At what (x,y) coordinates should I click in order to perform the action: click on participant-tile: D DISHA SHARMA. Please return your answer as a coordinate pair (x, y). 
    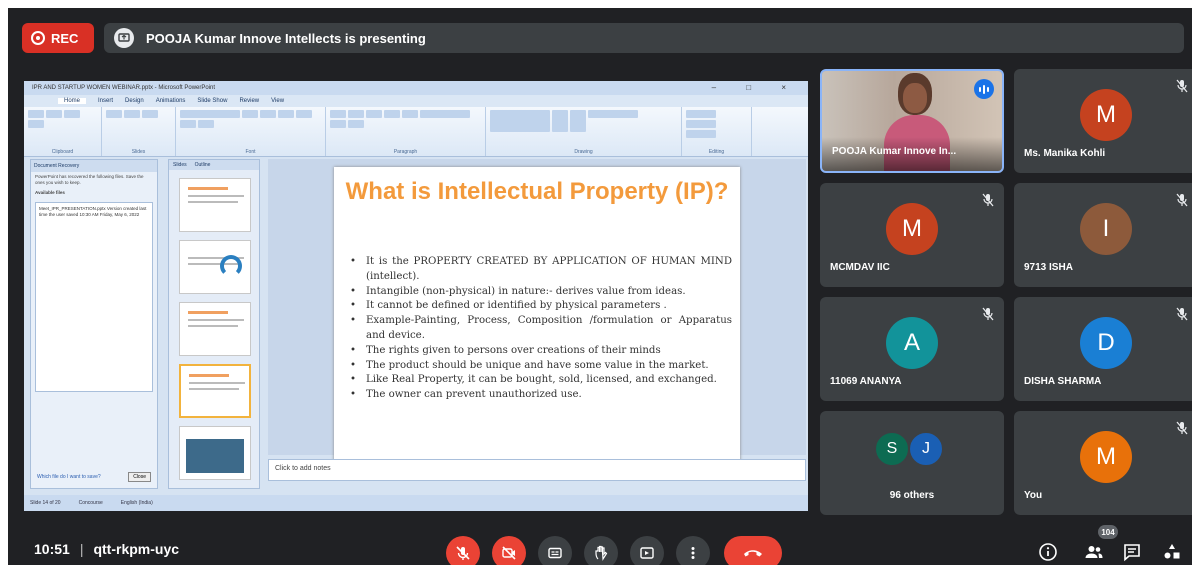
    Looking at the image, I should click on (1103, 349).